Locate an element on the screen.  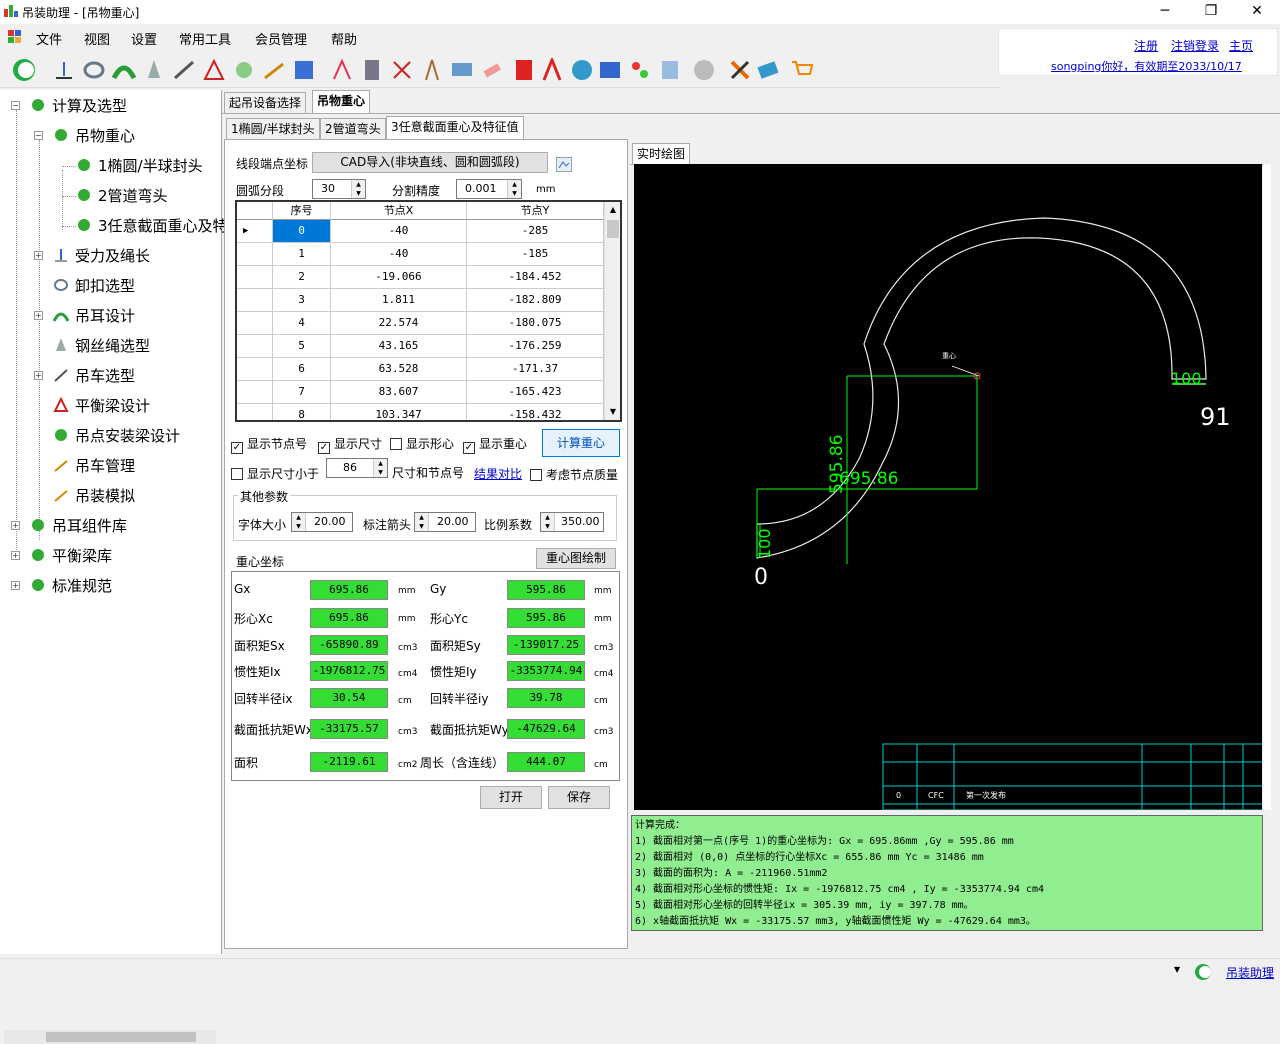
font-icon is located at coordinates (552, 70).